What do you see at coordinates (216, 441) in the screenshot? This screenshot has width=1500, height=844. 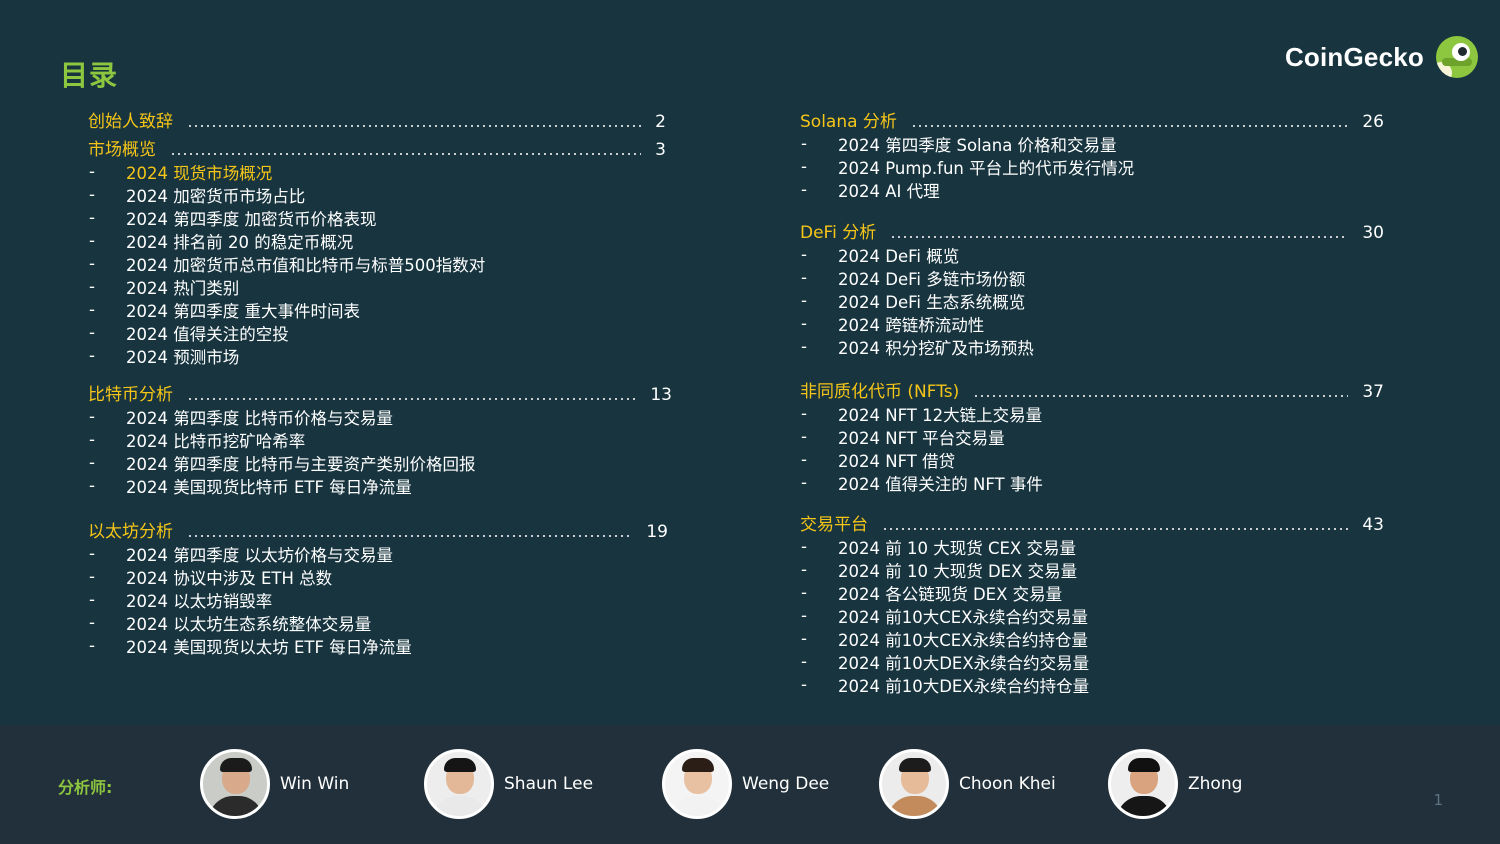 I see `toc-item-label: 2024 比特币挖矿哈希率` at bounding box center [216, 441].